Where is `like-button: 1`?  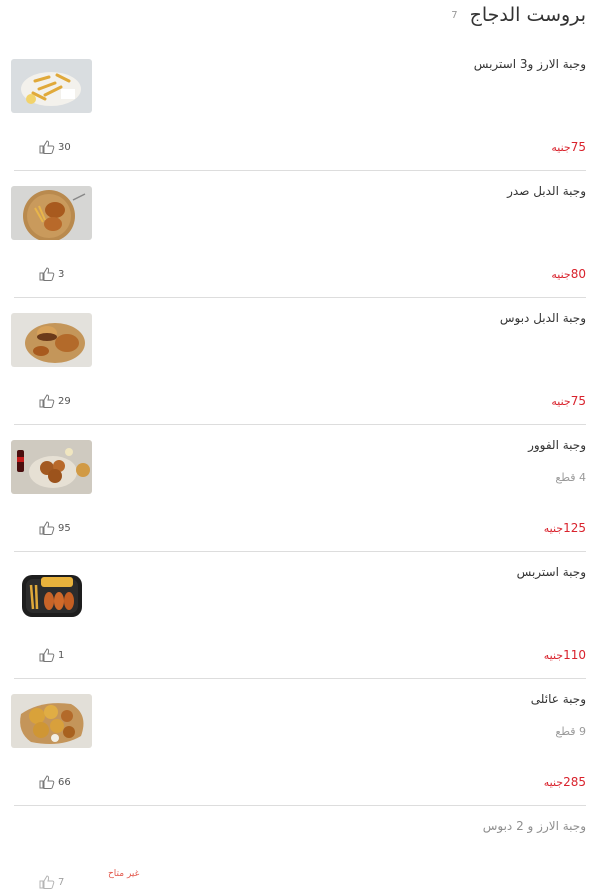
like-button: 1 is located at coordinates (51, 655).